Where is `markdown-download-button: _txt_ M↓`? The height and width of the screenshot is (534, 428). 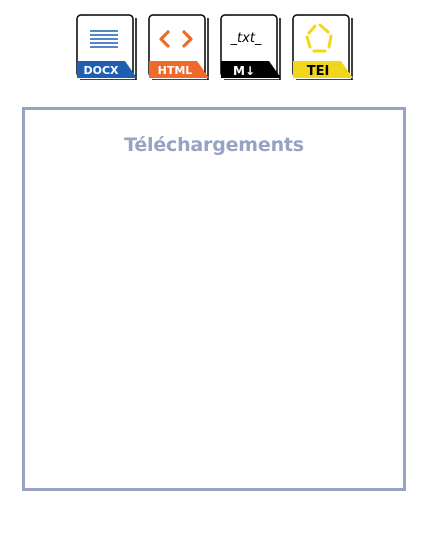 markdown-download-button: _txt_ M↓ is located at coordinates (251, 47).